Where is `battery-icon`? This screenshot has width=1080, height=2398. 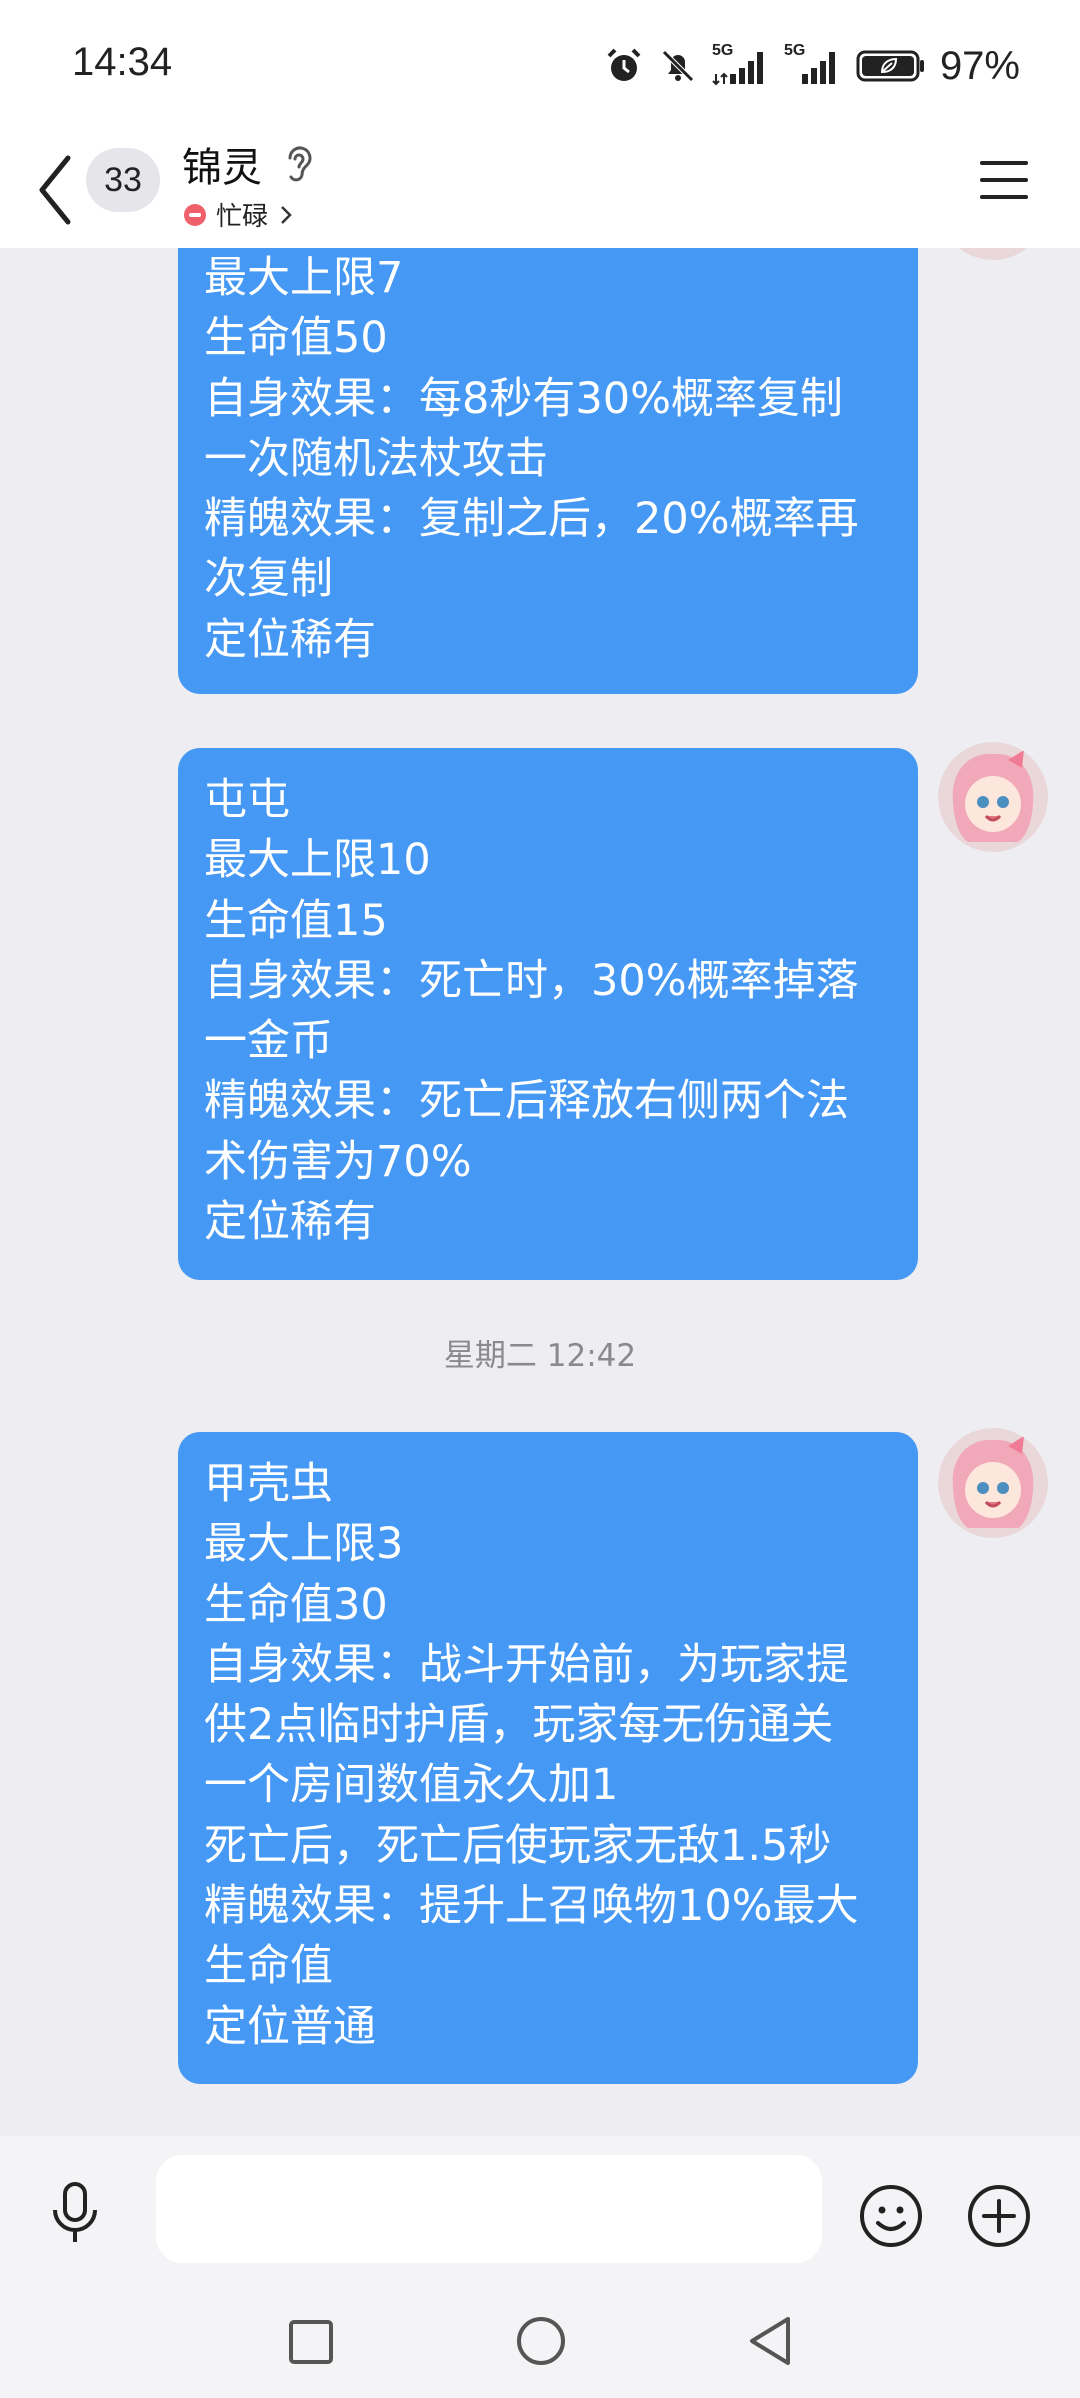 battery-icon is located at coordinates (890, 66).